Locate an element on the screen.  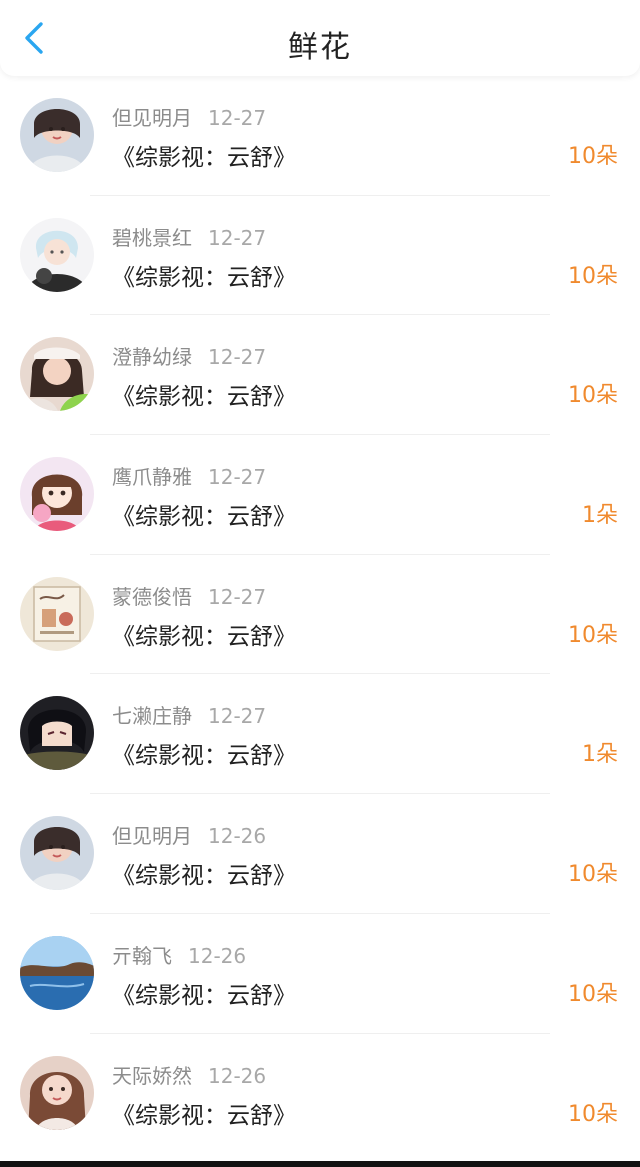
gift-meta: 碧桃景红 12-27 is located at coordinates (189, 236).